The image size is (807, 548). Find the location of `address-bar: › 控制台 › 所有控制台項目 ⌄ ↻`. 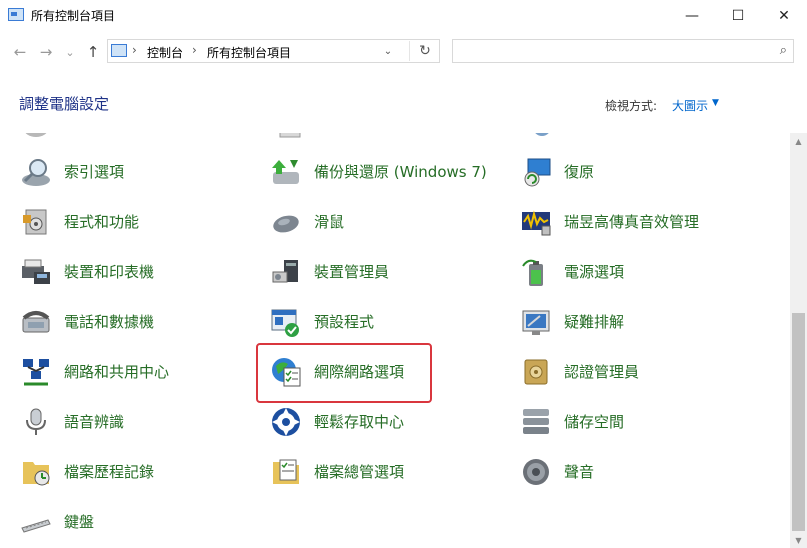

address-bar: › 控制台 › 所有控制台項目 ⌄ ↻ is located at coordinates (273, 51).